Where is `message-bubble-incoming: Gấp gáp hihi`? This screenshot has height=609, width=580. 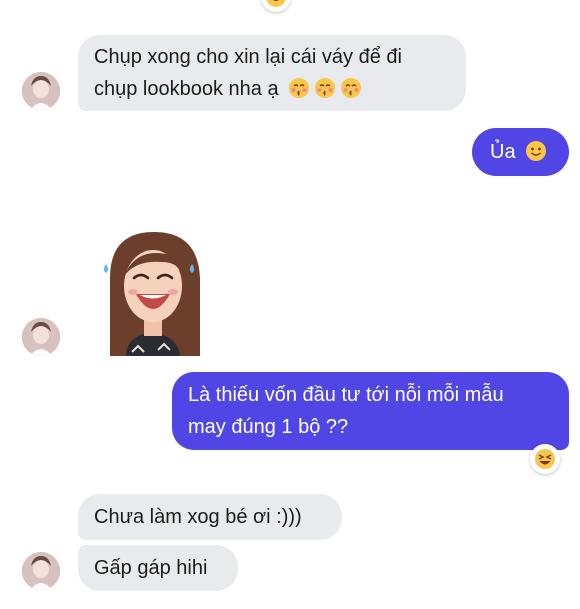 message-bubble-incoming: Gấp gáp hihi is located at coordinates (158, 568).